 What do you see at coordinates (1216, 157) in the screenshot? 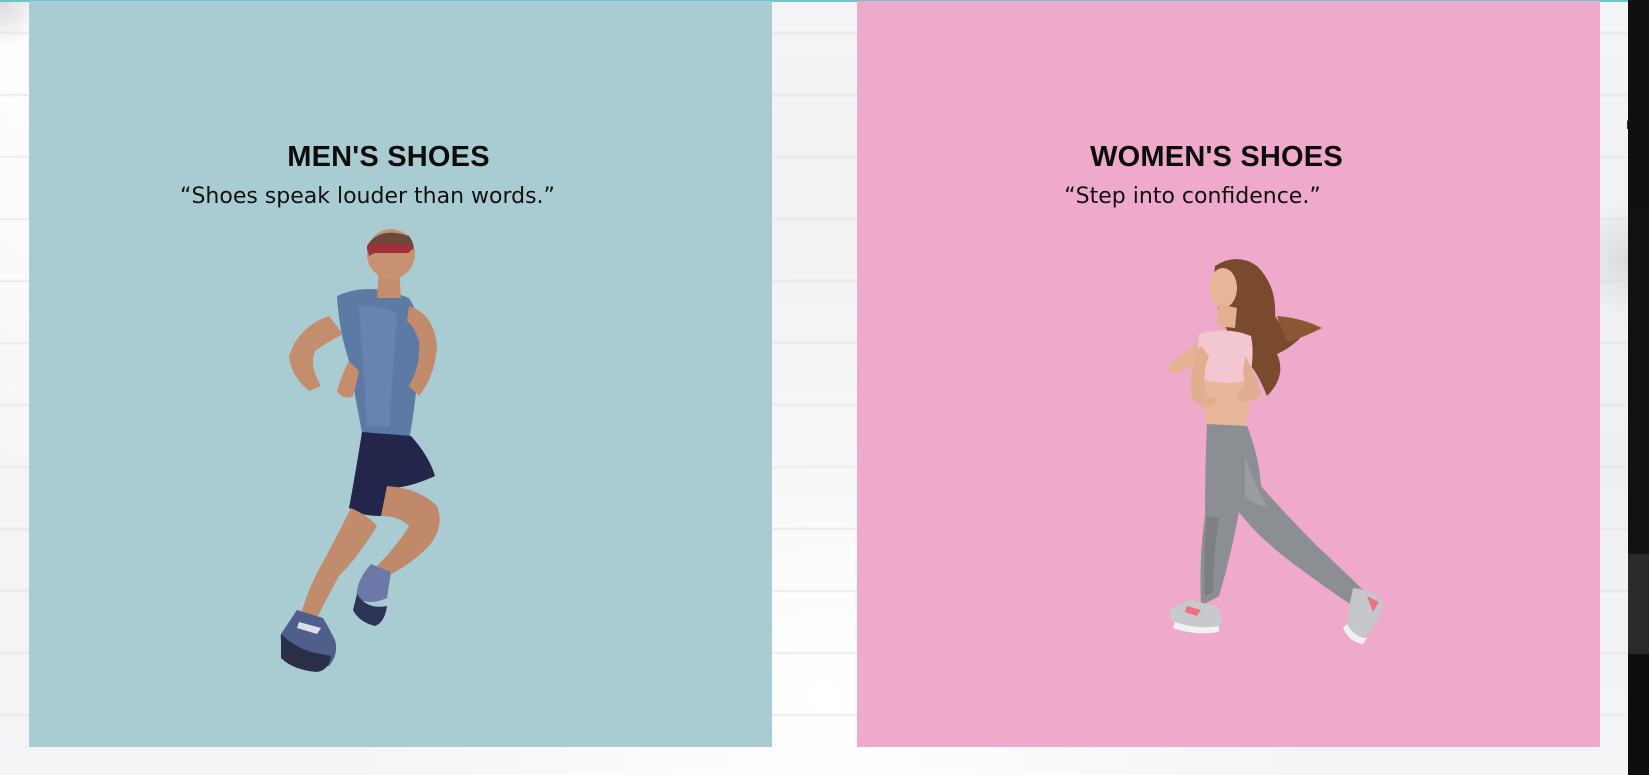
I see `womens-shoes-title: WOMEN'S SHOES` at bounding box center [1216, 157].